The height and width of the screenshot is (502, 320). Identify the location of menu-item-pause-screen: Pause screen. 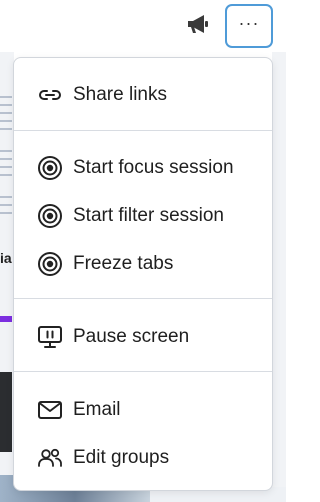
(143, 337).